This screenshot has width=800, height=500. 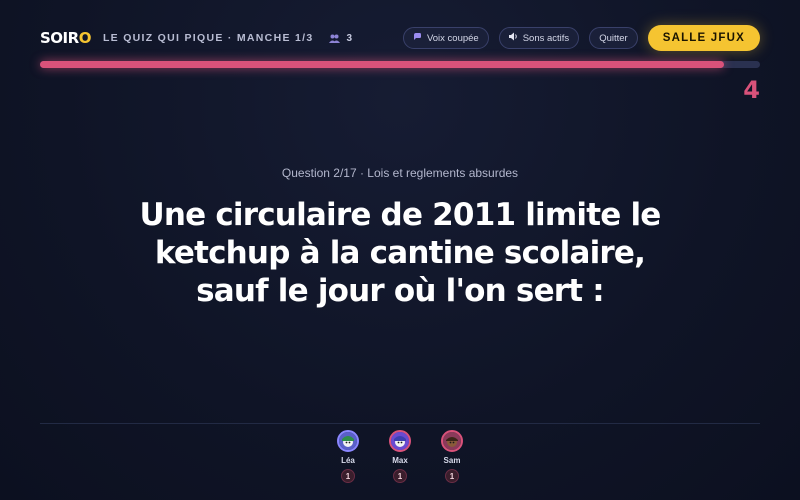 What do you see at coordinates (208, 38) in the screenshot?
I see `round-subtitle: LE QUIZ QUI PIQUE · MANCHE 1/3` at bounding box center [208, 38].